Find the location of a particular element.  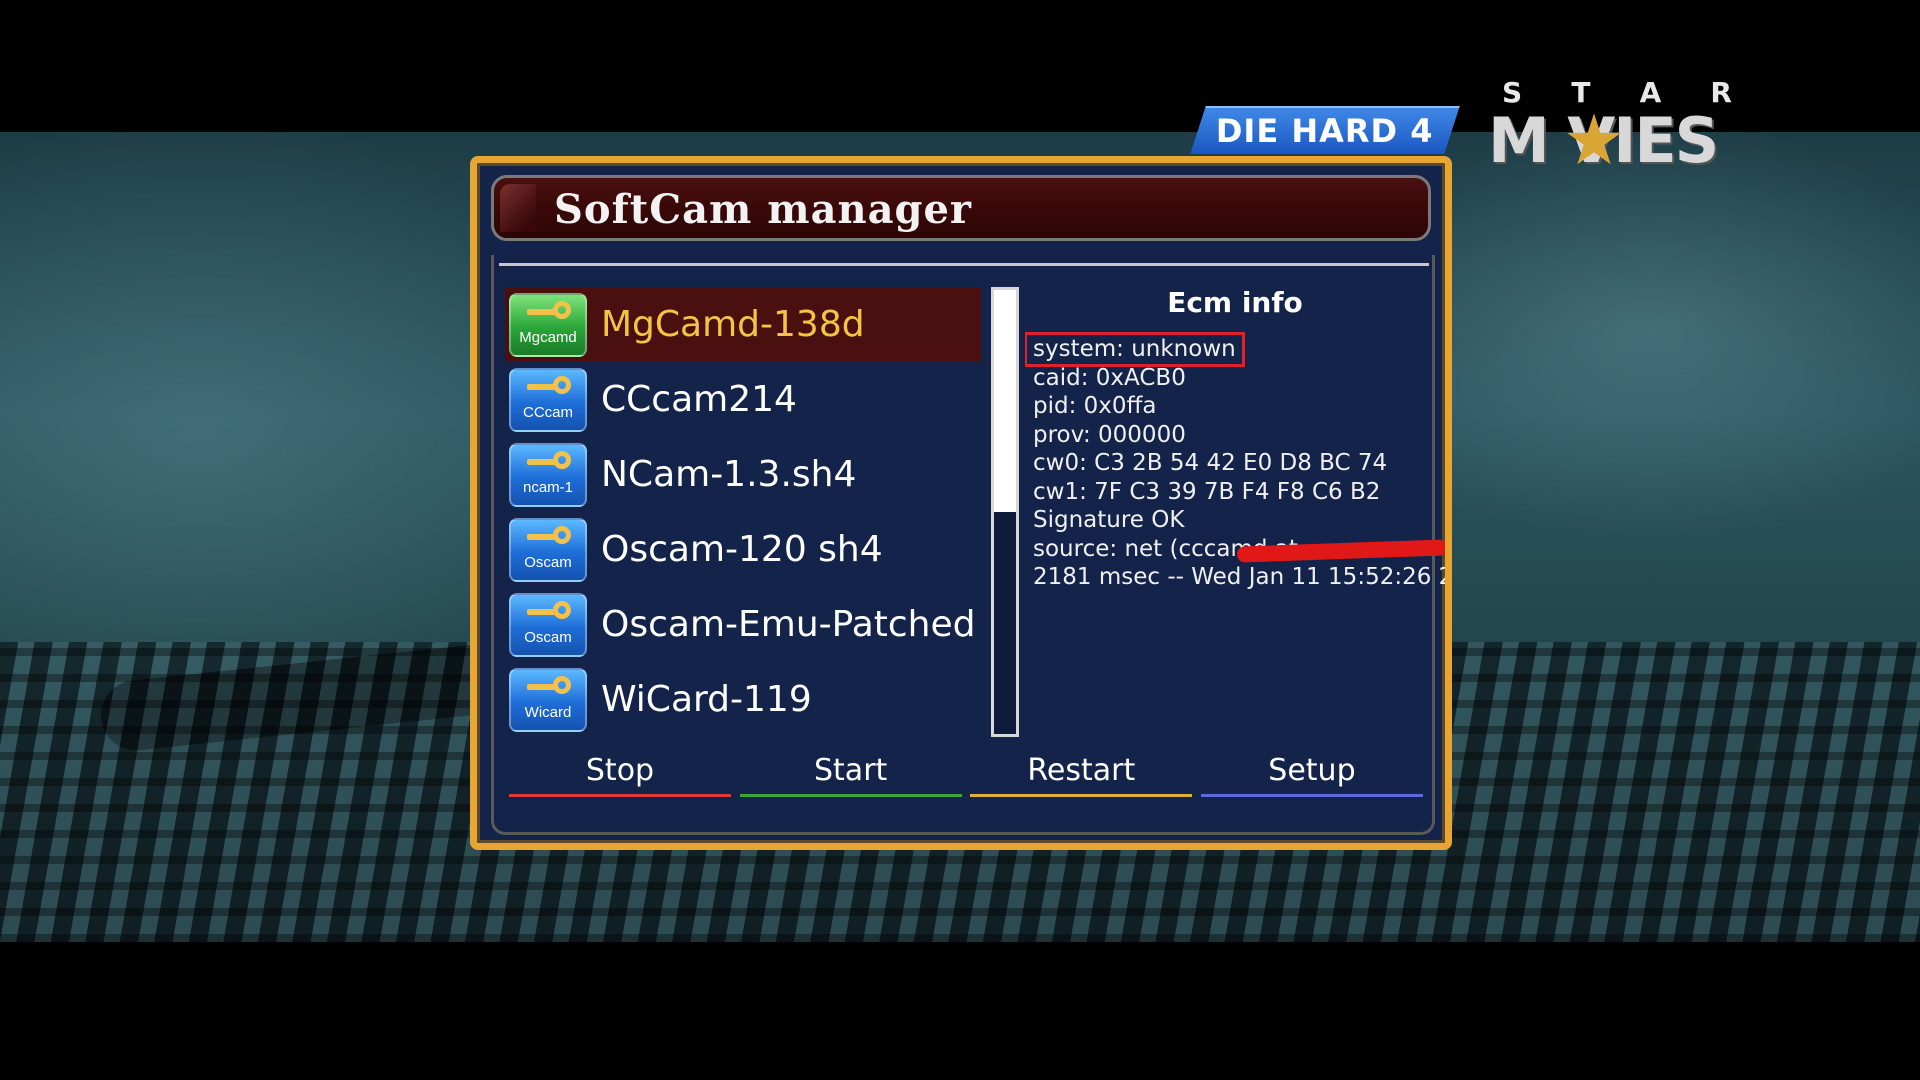

cam-name: MgCamd-138d is located at coordinates (733, 324).